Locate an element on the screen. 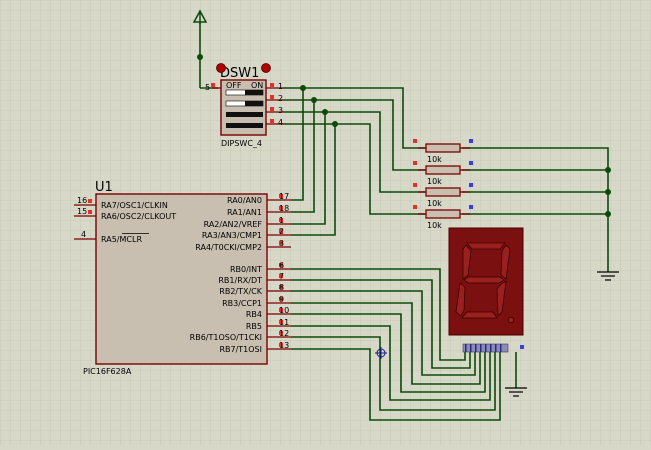  mcu-pin-num: 18 is located at coordinates (284, 208).